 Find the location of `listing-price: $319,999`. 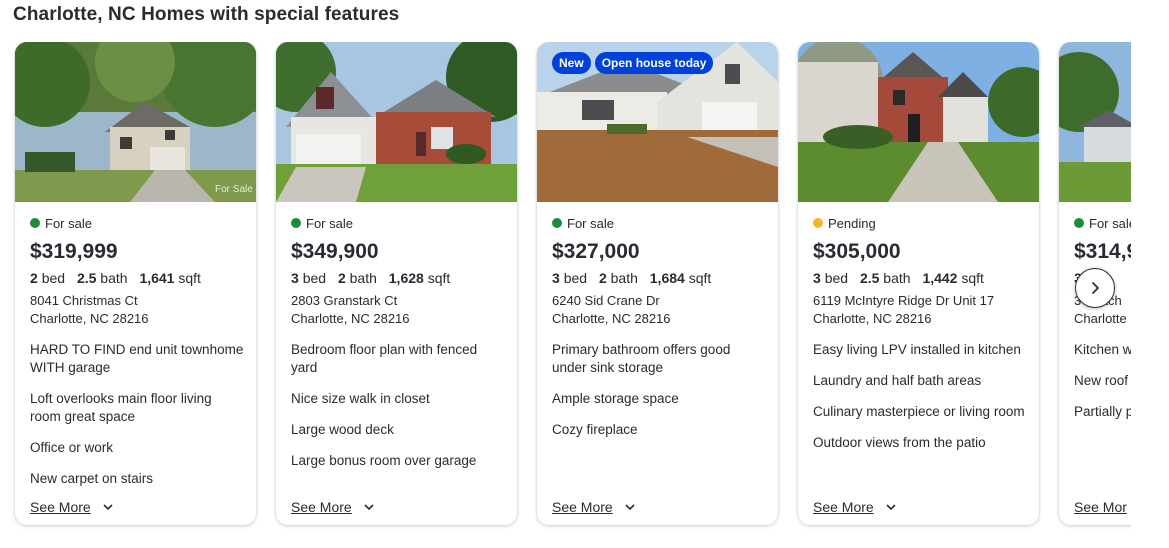

listing-price: $319,999 is located at coordinates (74, 251).